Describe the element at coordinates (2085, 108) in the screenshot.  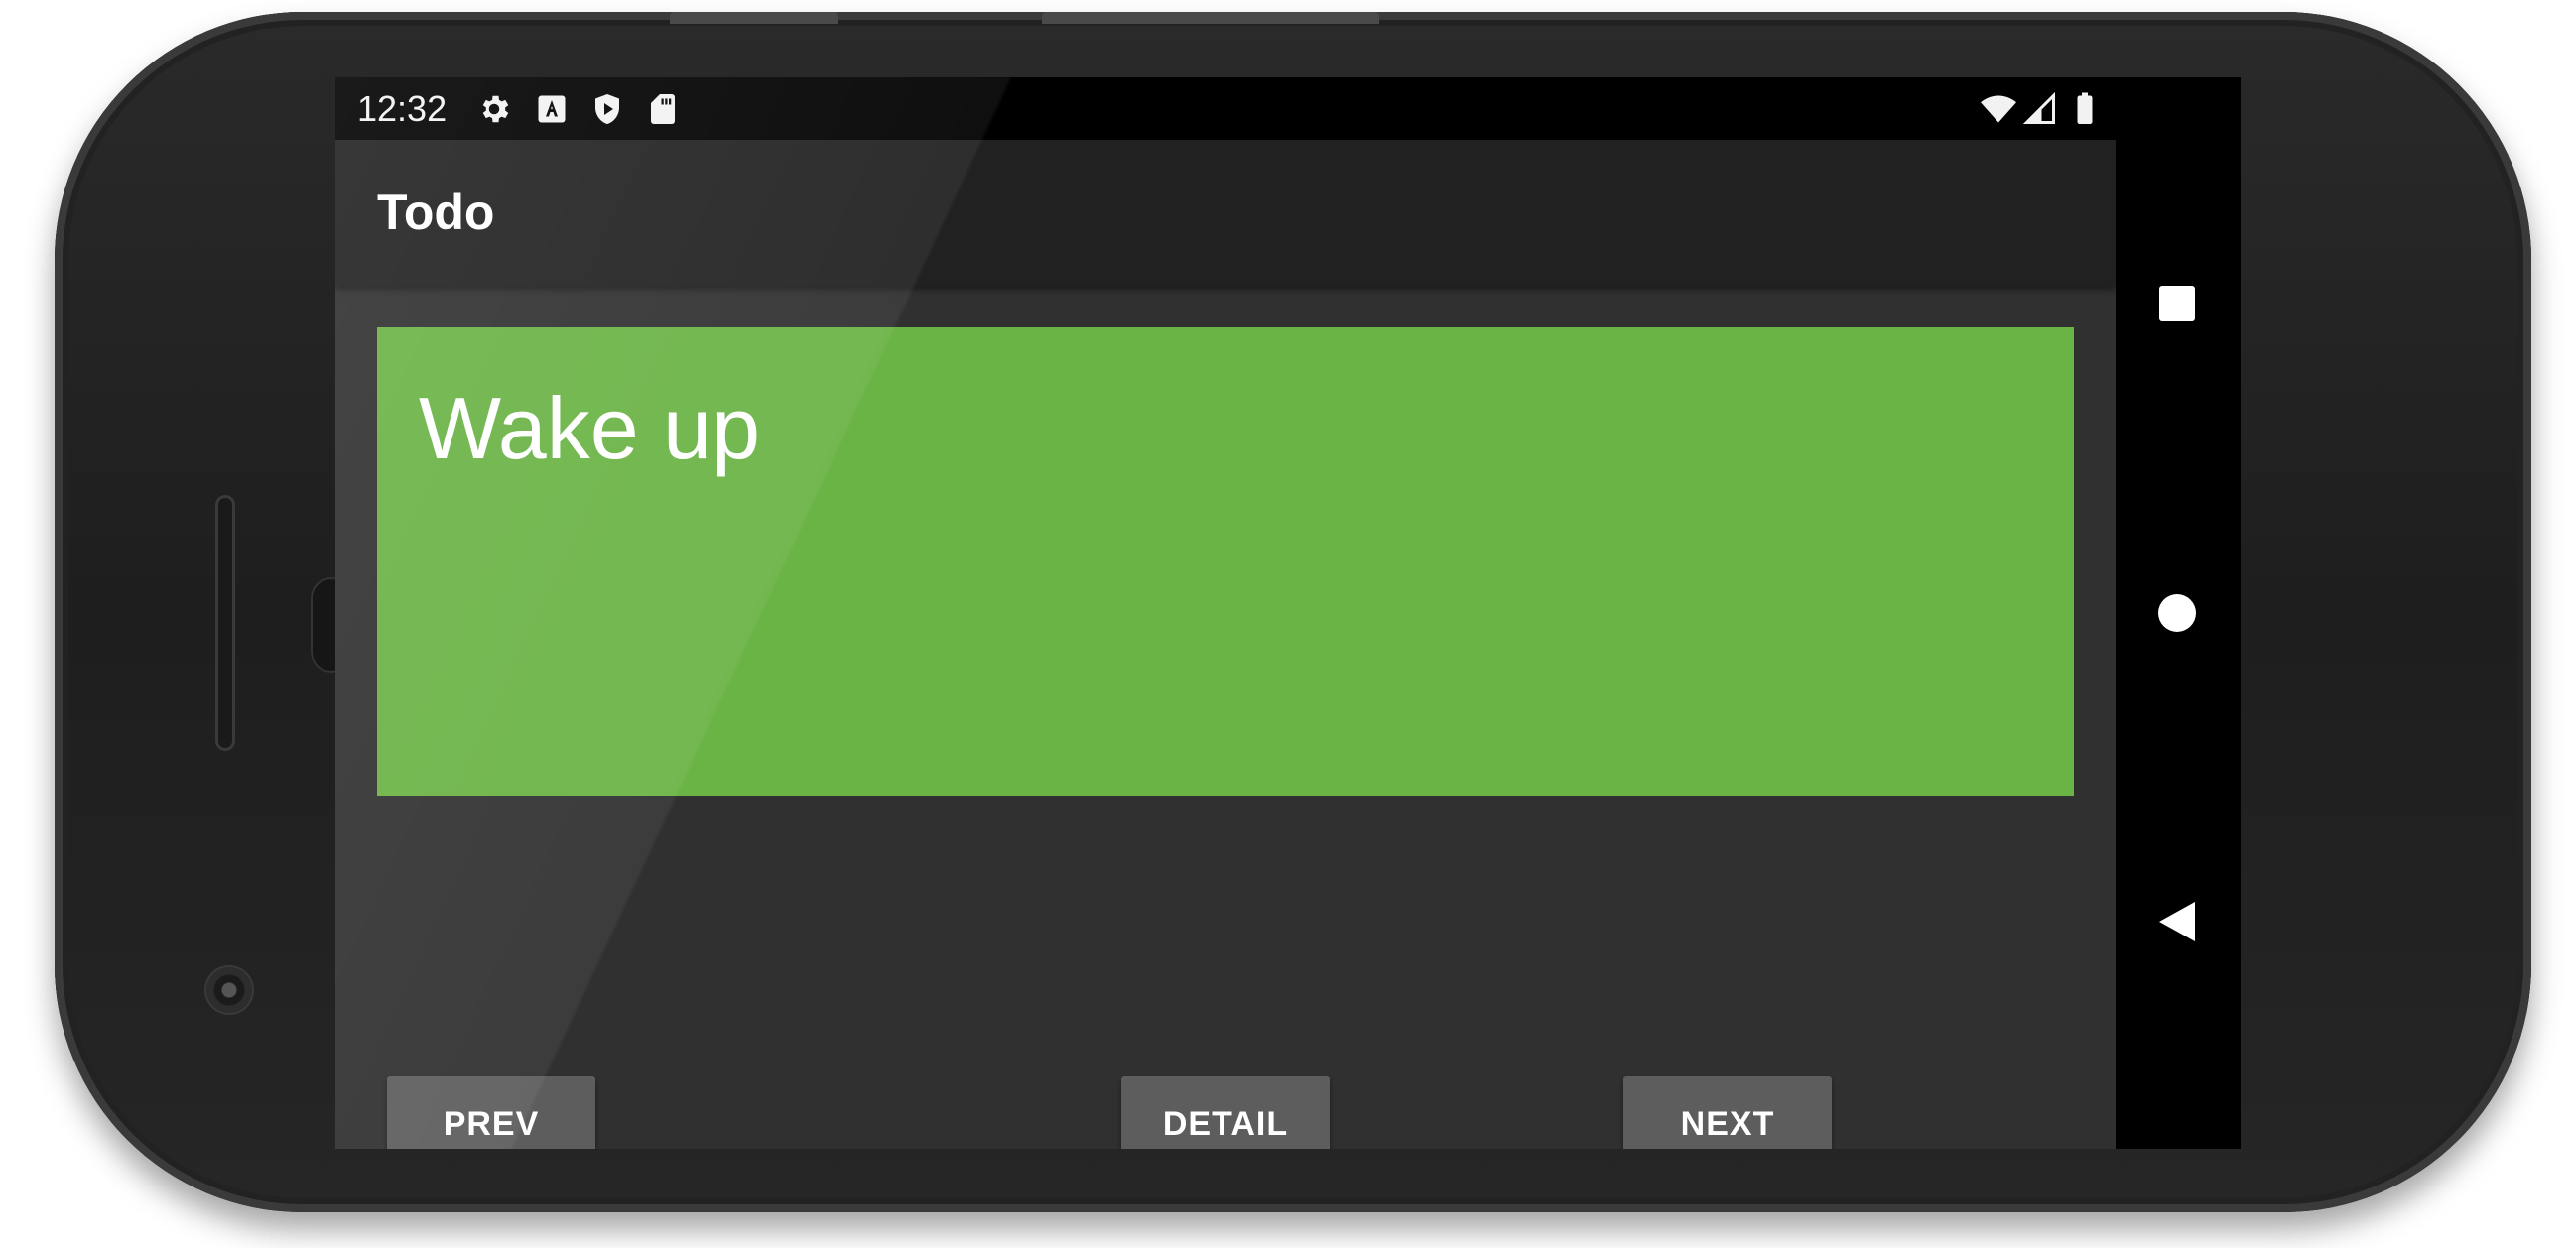
I see `battery-icon` at that location.